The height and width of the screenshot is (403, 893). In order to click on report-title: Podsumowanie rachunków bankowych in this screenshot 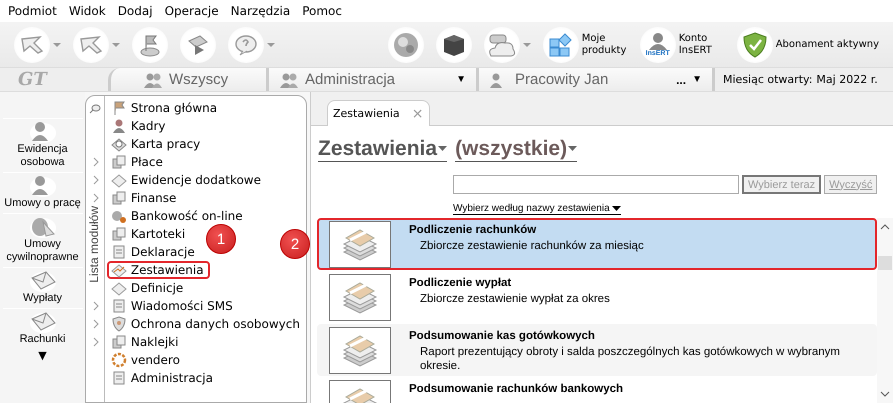, I will do `click(516, 389)`.